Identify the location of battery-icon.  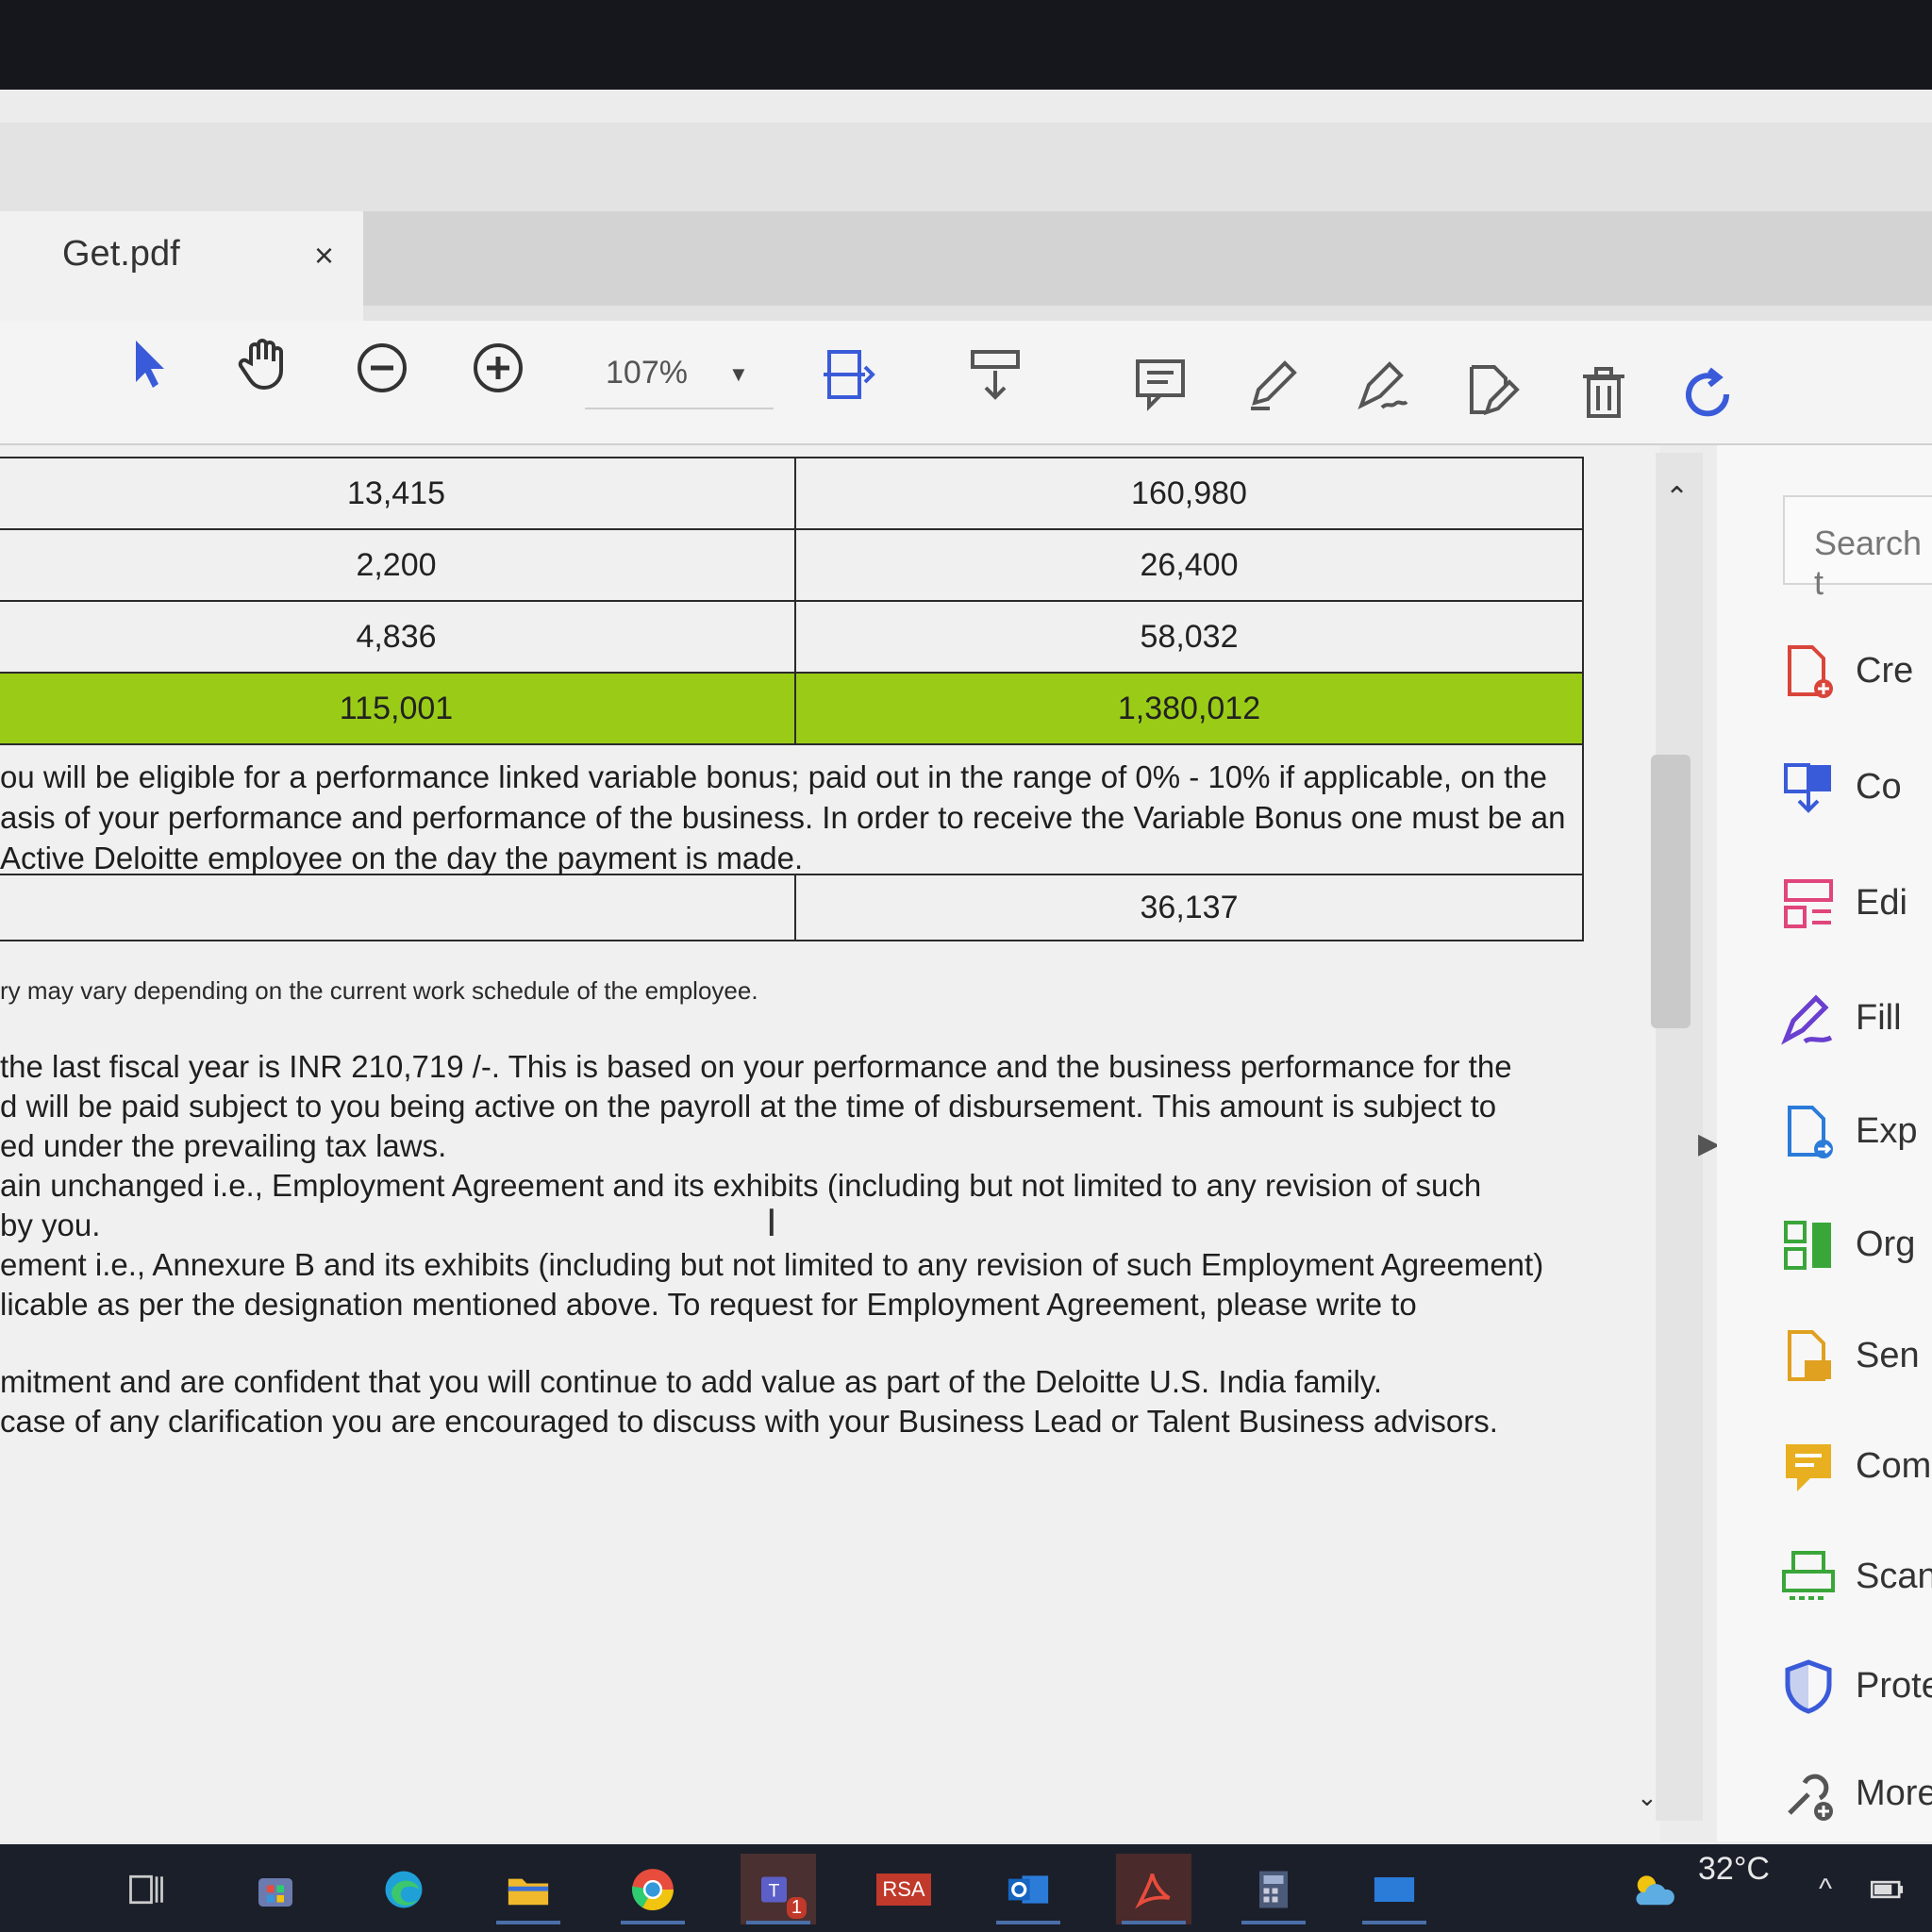
(1887, 1889).